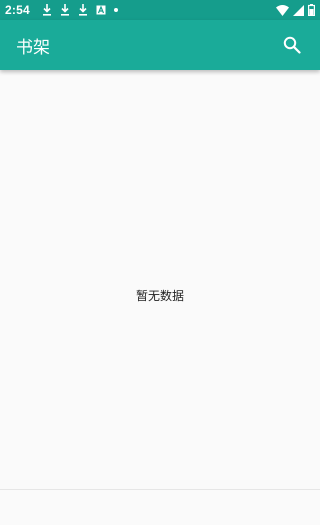 Image resolution: width=320 pixels, height=525 pixels. I want to click on app-bar: 书架, so click(160, 45).